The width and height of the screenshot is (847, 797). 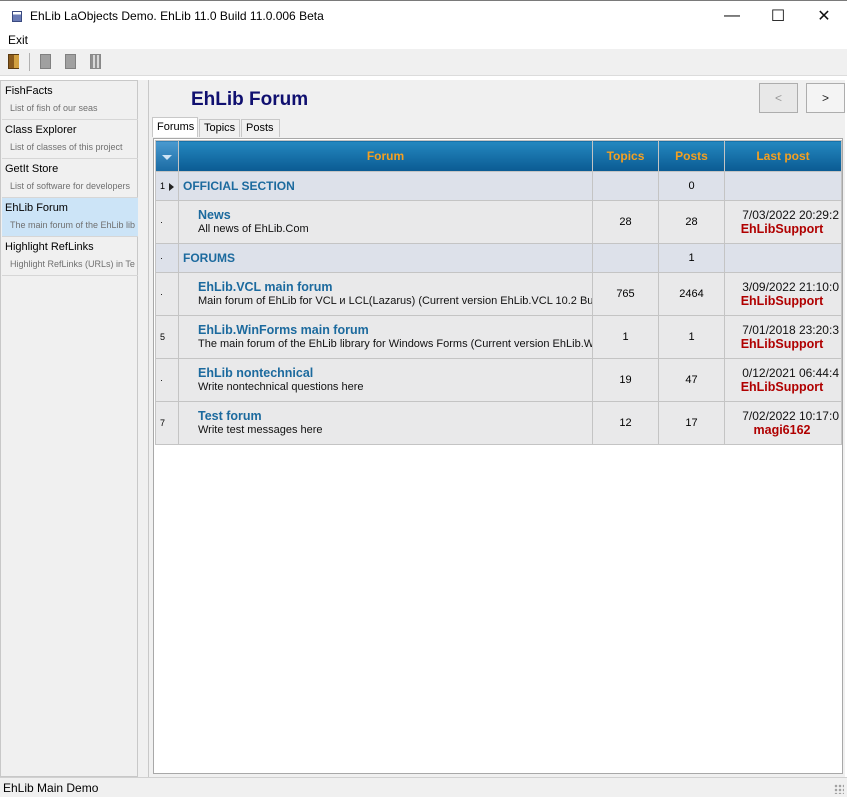 What do you see at coordinates (32, 169) in the screenshot?
I see `sidebar-item-label: GetIt Store` at bounding box center [32, 169].